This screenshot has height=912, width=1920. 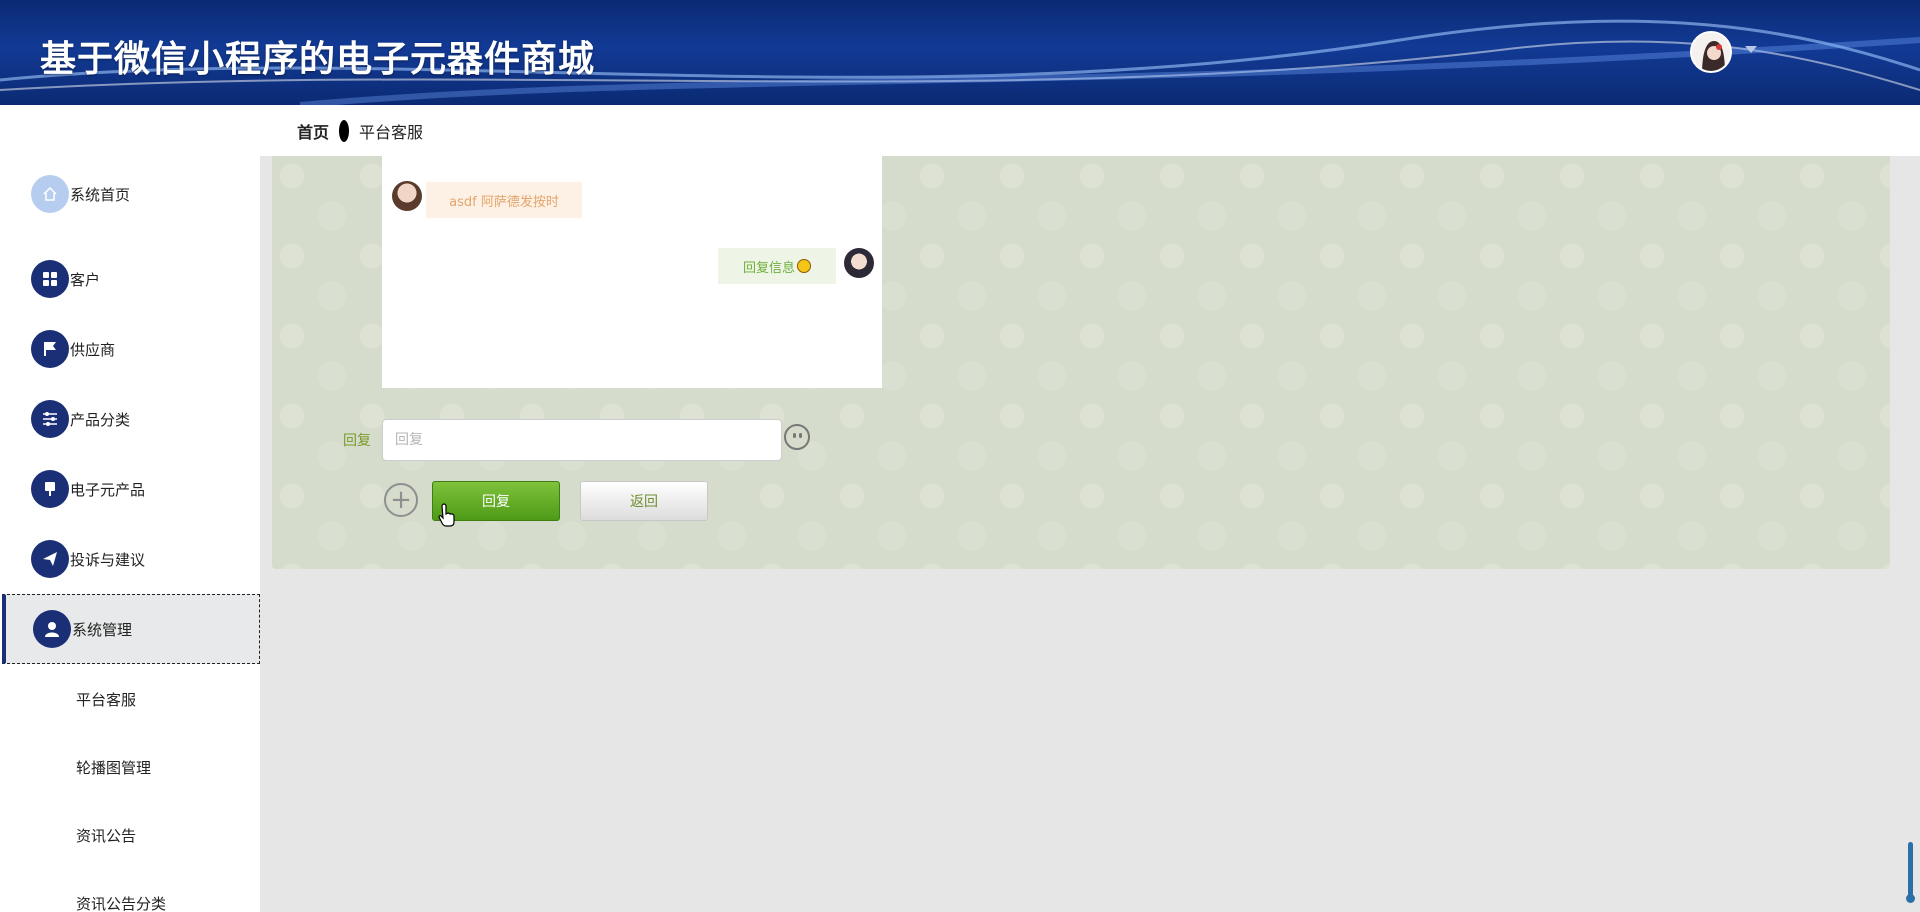 What do you see at coordinates (504, 200) in the screenshot?
I see `chat-message-incoming: asdf 阿萨德发按时` at bounding box center [504, 200].